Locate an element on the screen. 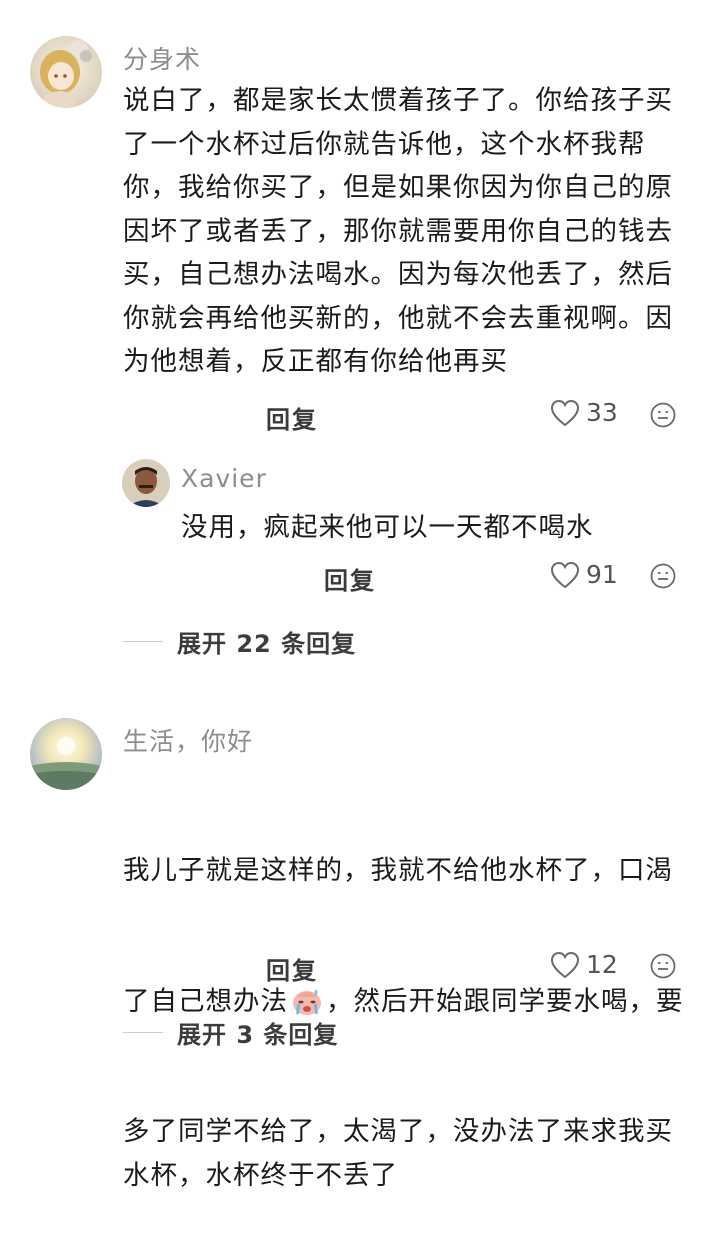  like-button: 91 is located at coordinates (584, 574).